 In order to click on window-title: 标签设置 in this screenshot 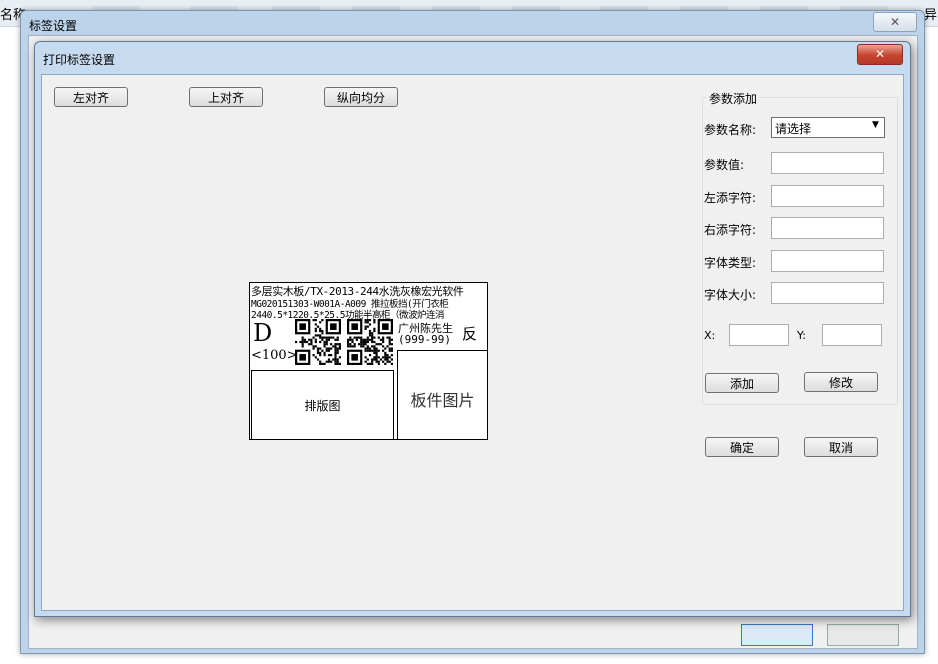, I will do `click(53, 26)`.